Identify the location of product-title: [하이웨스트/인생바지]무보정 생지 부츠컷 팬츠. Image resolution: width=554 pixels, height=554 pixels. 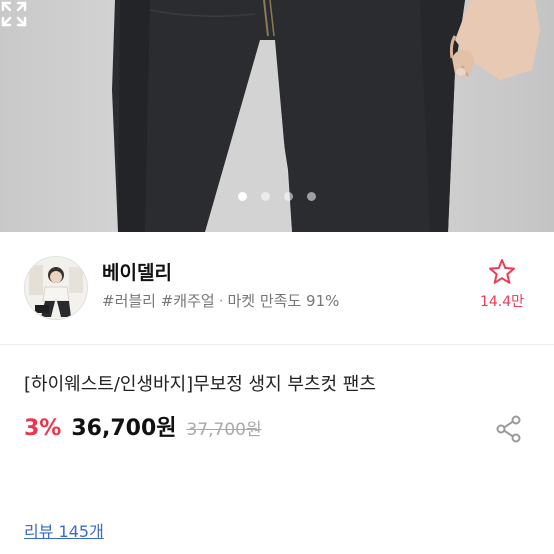
(200, 384).